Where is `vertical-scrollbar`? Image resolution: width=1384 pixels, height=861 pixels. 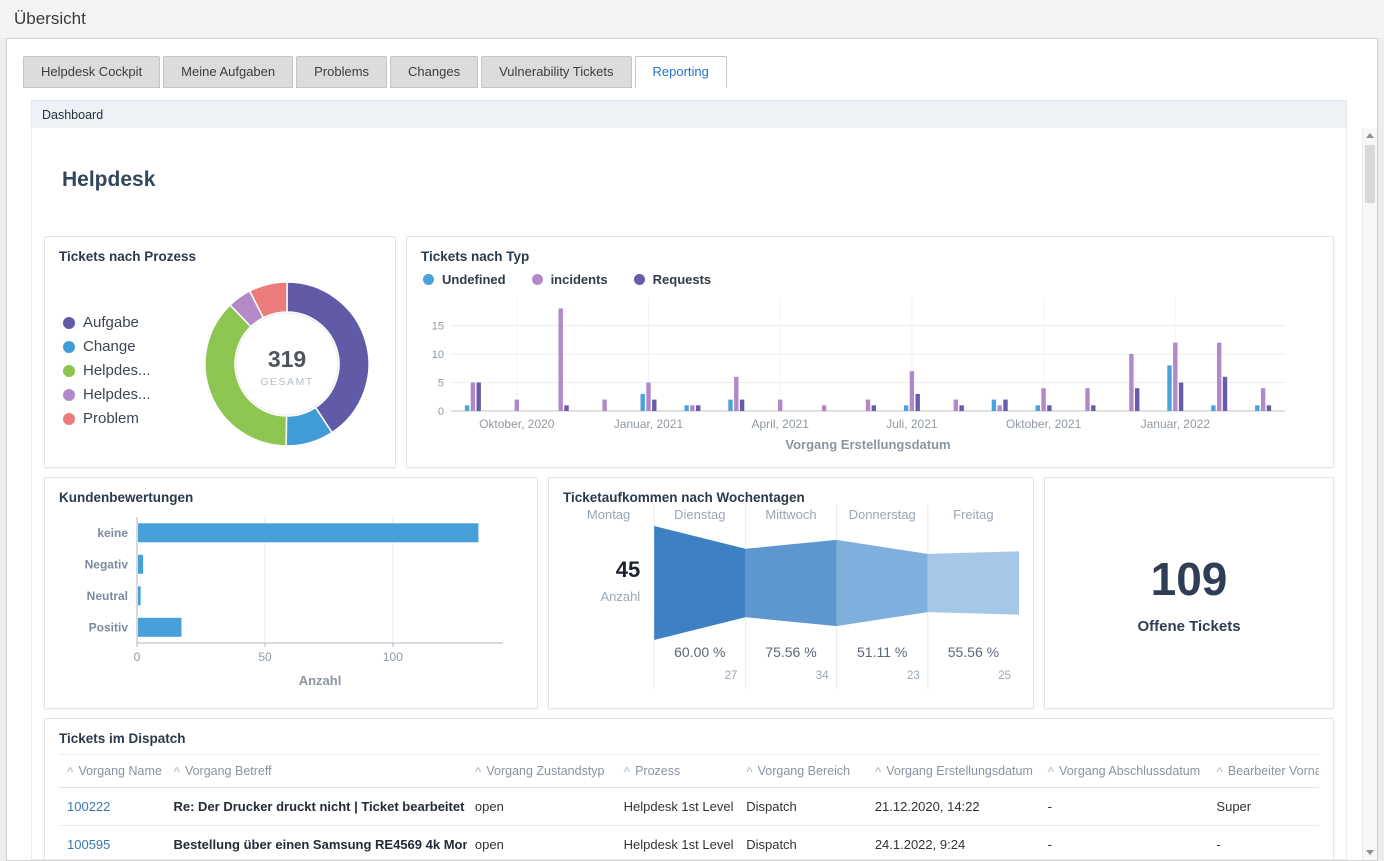
vertical-scrollbar is located at coordinates (1369, 494).